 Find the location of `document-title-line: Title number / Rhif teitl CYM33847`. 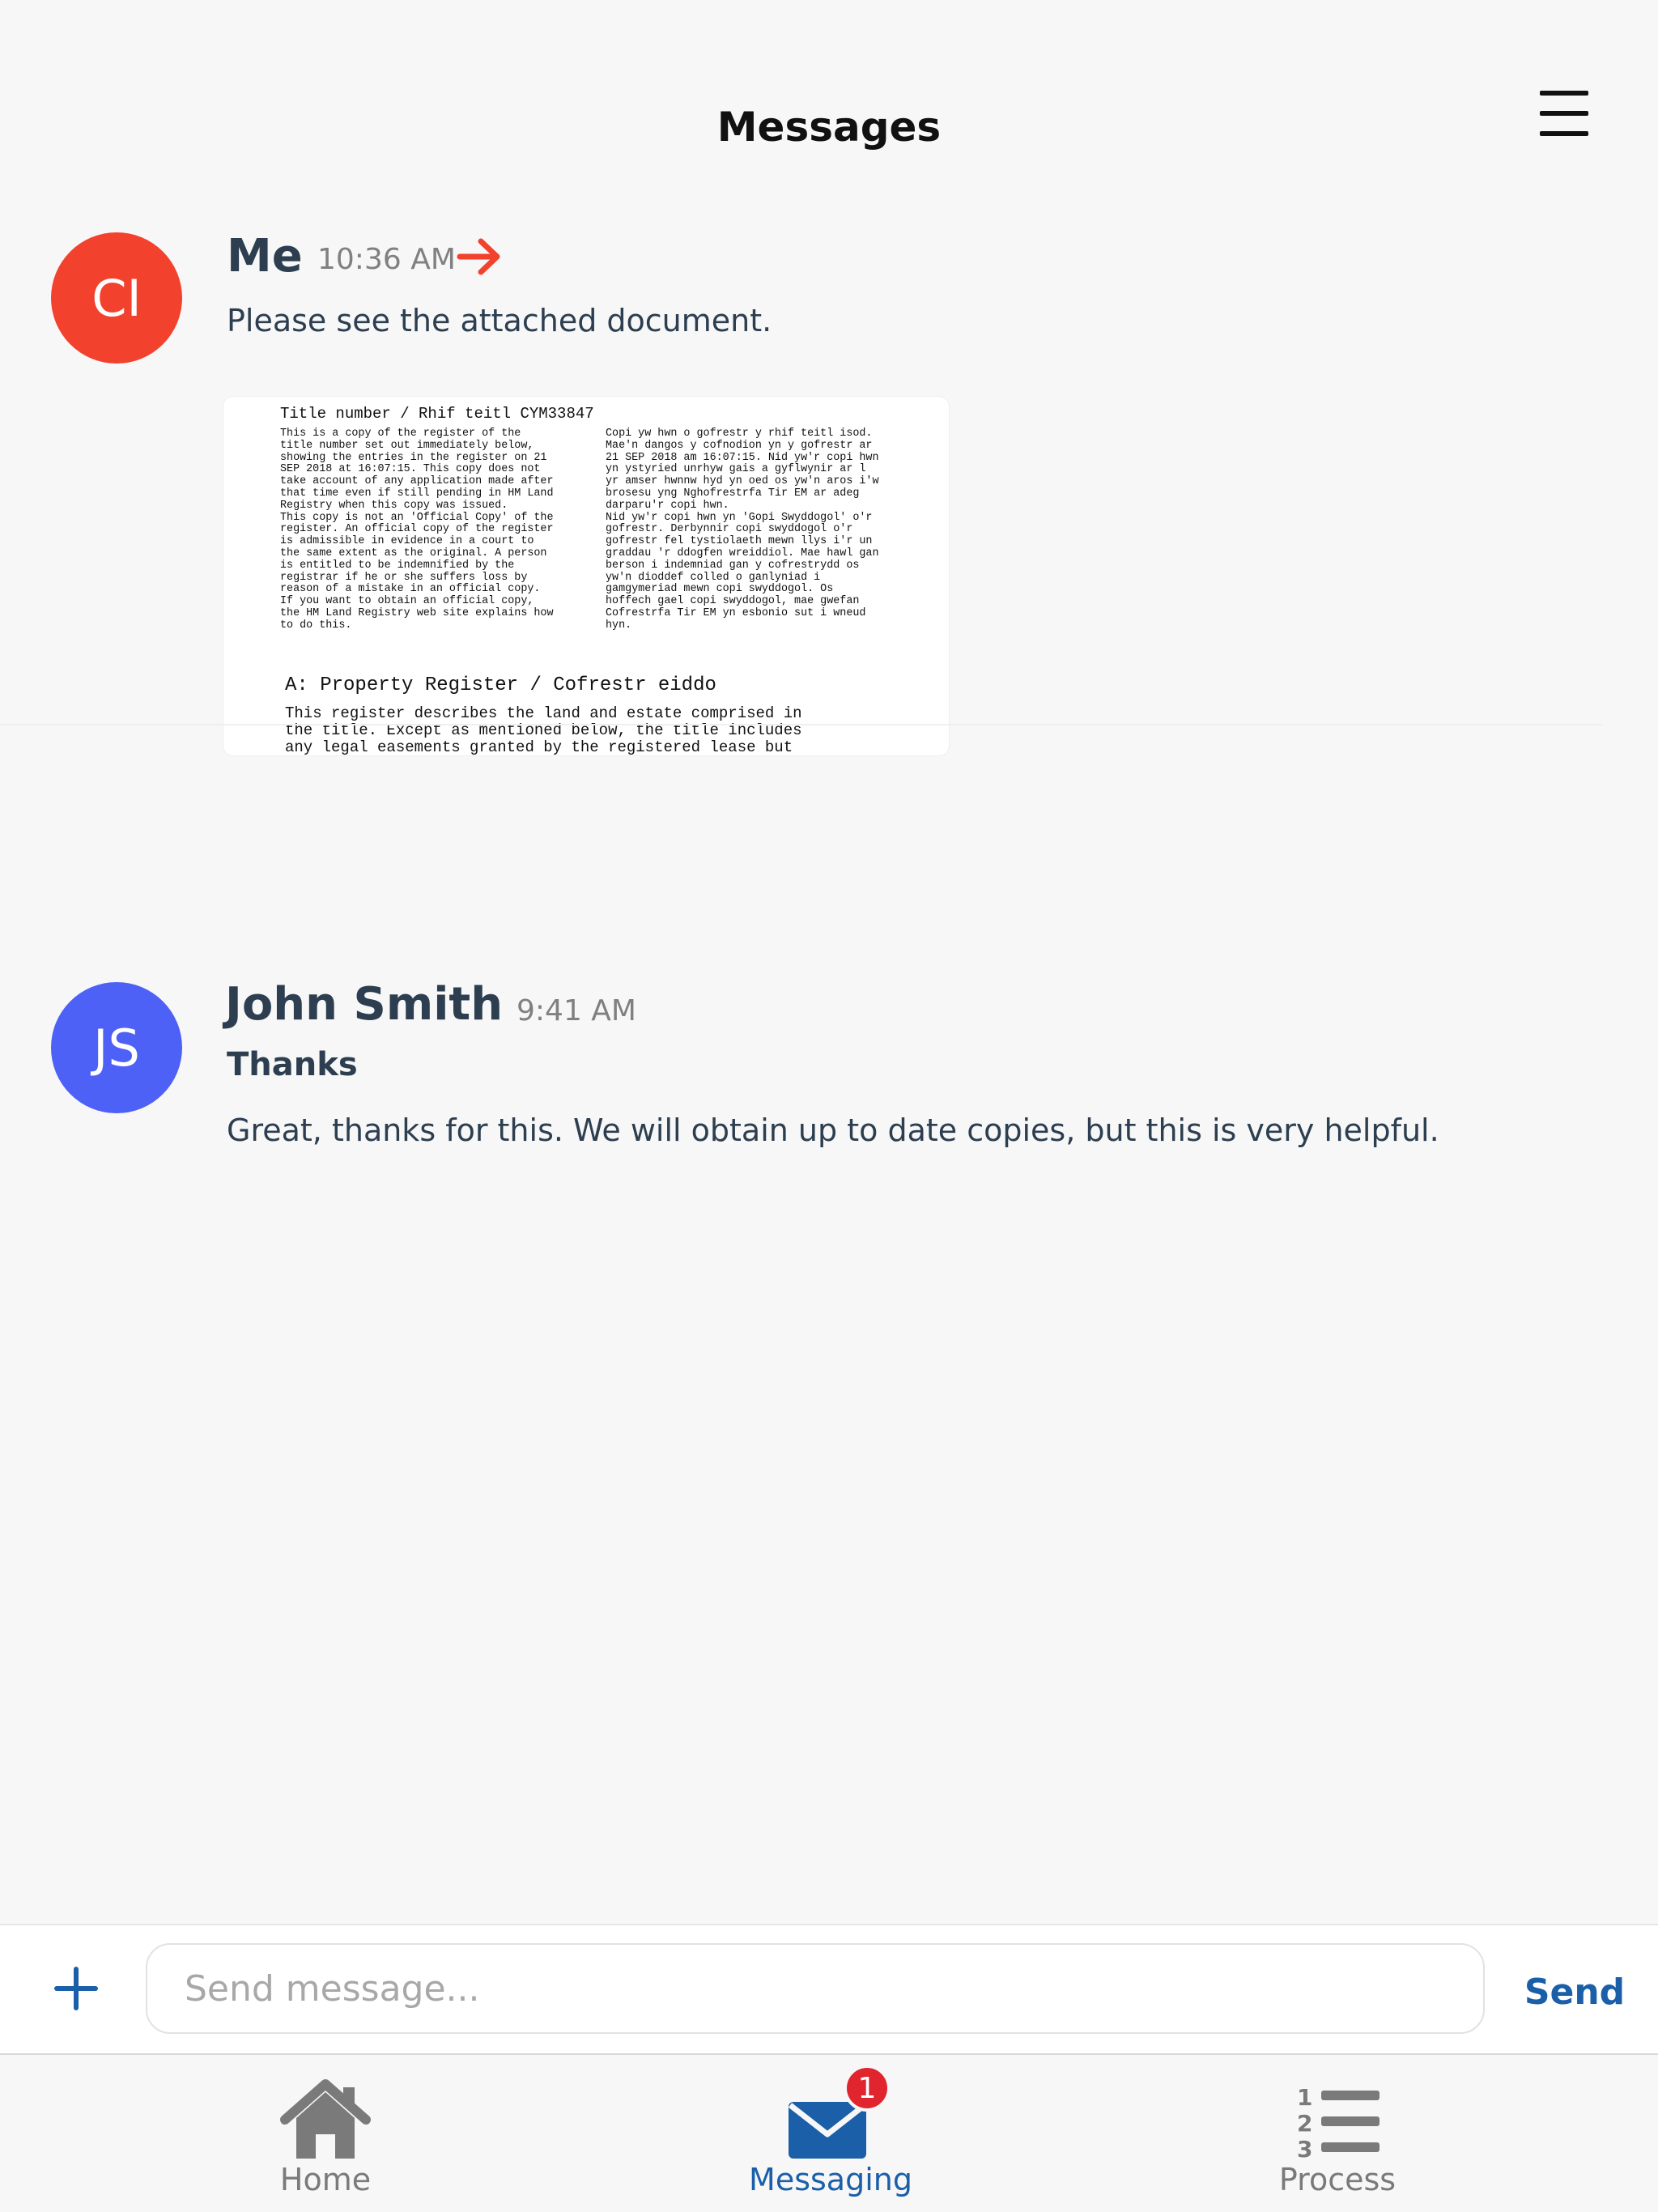

document-title-line: Title number / Rhif teitl CYM33847 is located at coordinates (437, 414).